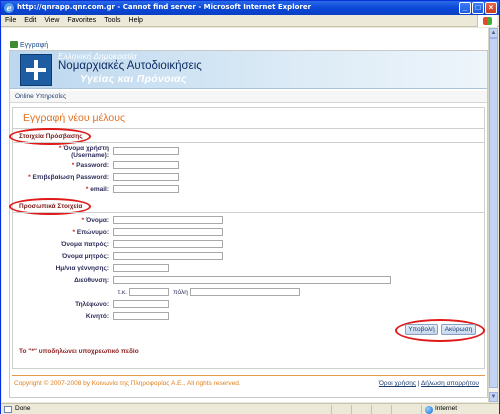 The image size is (500, 414). What do you see at coordinates (40, 96) in the screenshot?
I see `online-services-link: Online Υπηρεσίες` at bounding box center [40, 96].